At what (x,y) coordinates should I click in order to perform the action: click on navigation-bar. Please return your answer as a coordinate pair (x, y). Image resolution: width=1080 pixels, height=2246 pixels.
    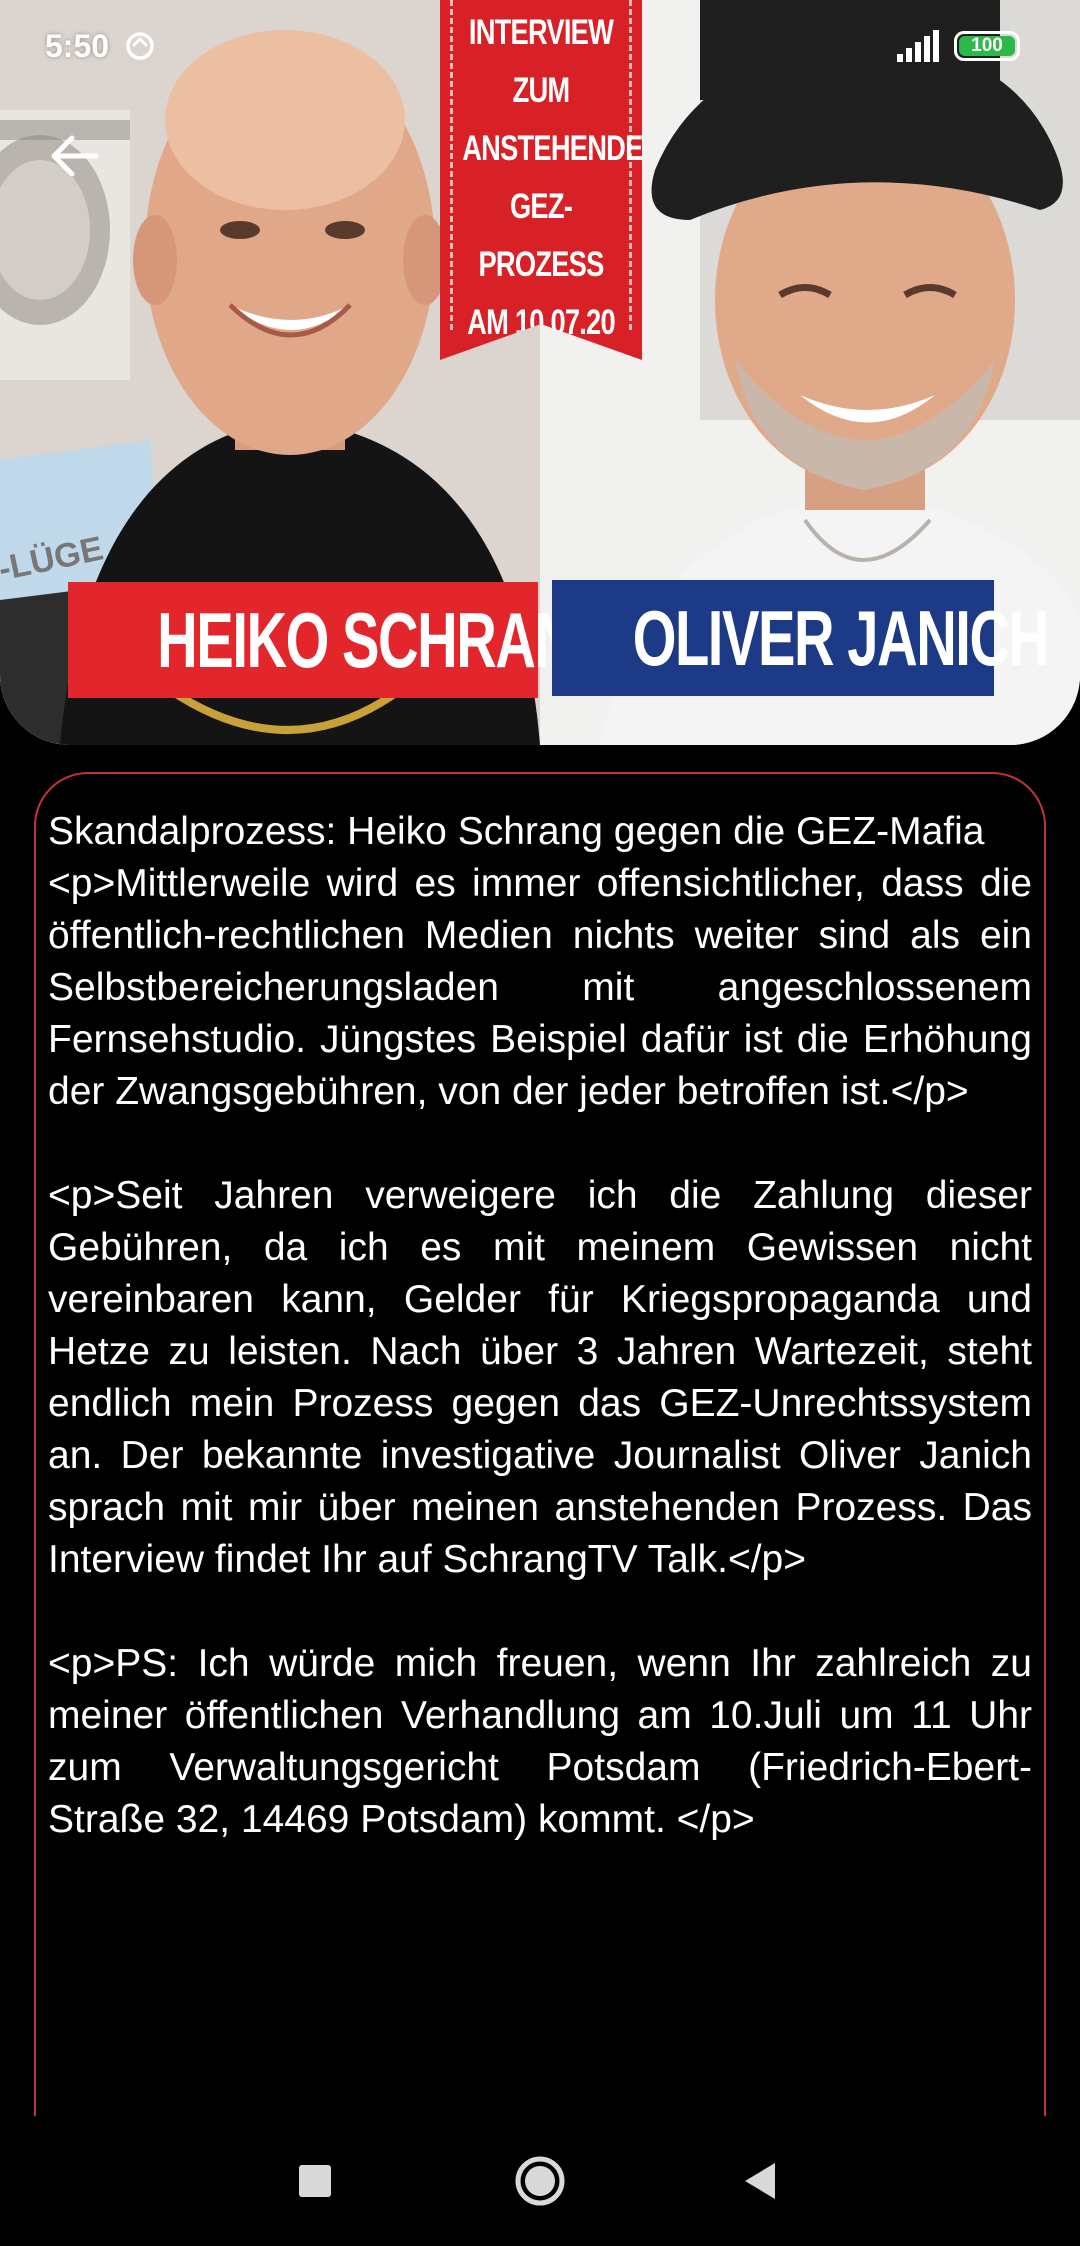
    Looking at the image, I should click on (540, 2181).